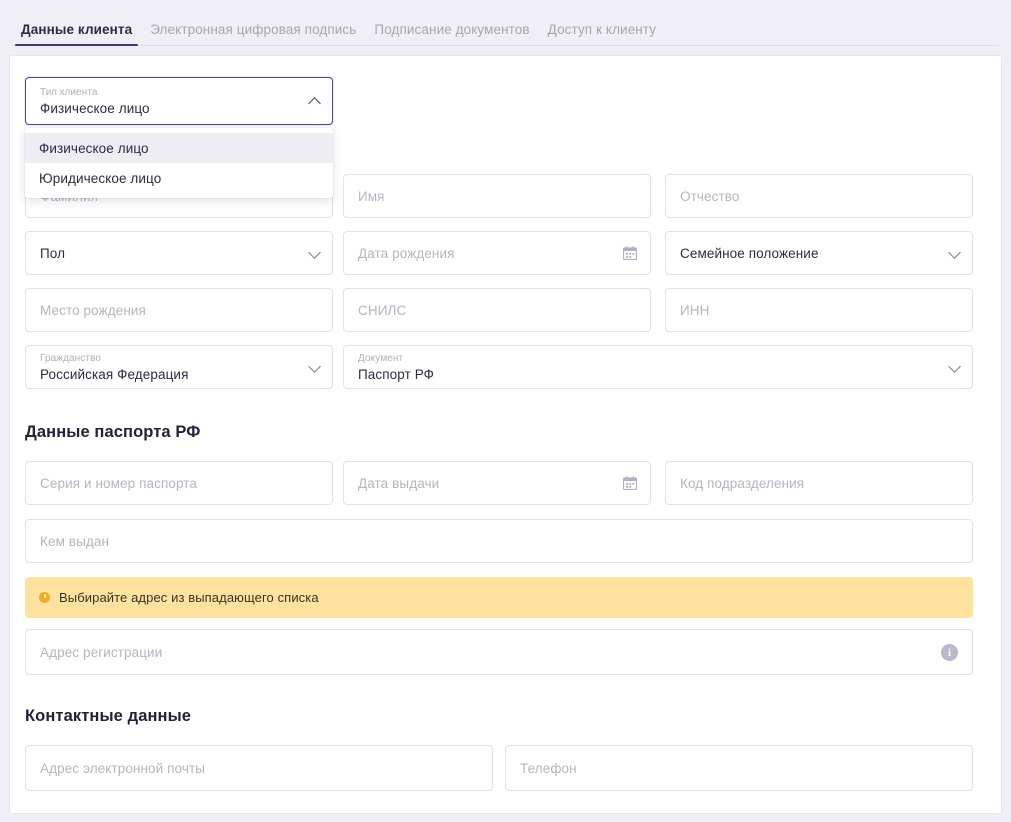  Describe the element at coordinates (499, 541) in the screenshot. I see `issued-by-input: Кем выдан` at that location.